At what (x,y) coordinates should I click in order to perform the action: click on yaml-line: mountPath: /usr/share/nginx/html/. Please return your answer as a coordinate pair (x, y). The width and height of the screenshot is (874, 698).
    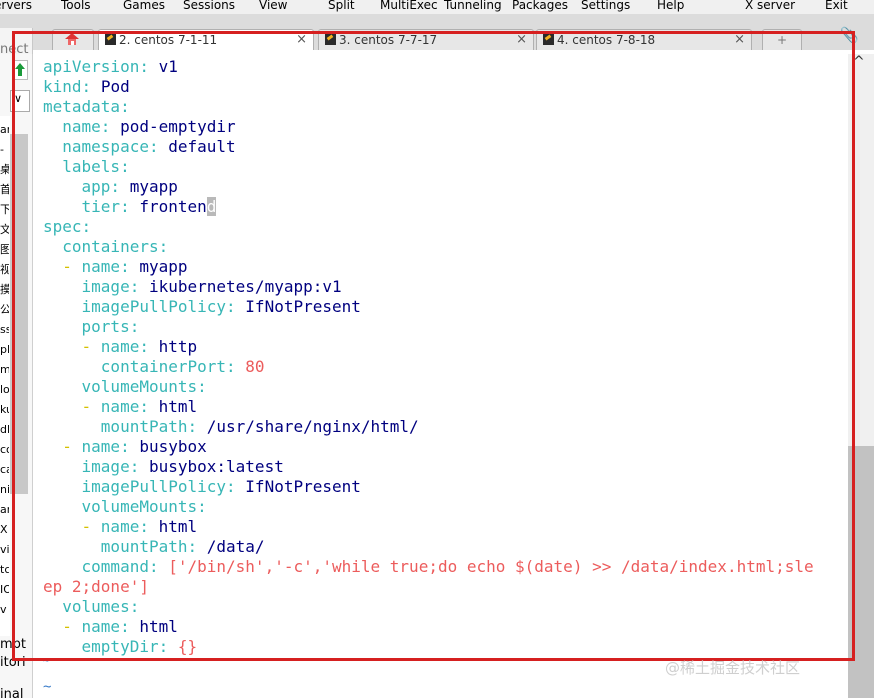
    Looking at the image, I should click on (231, 426).